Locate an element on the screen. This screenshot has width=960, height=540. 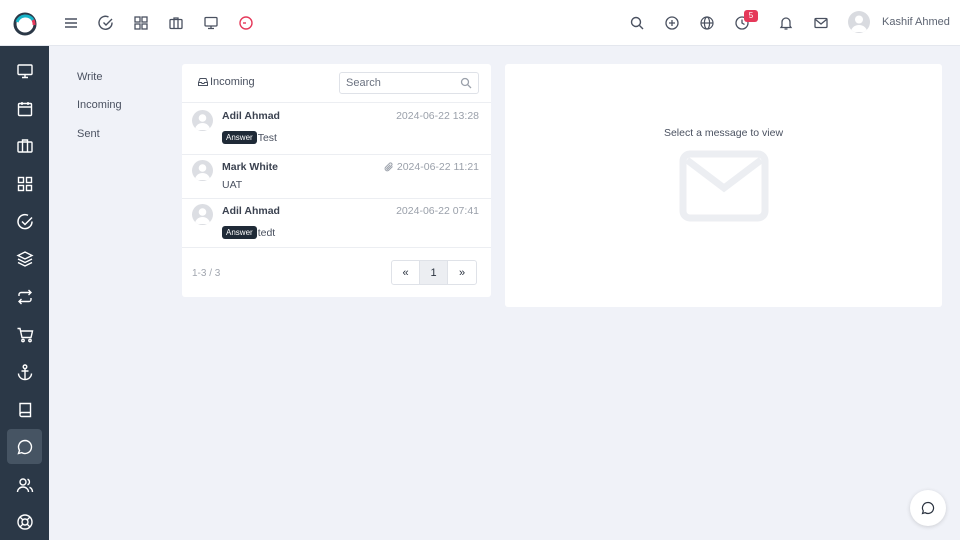
message-date: 2024-06-22 11:21 is located at coordinates (437, 167).